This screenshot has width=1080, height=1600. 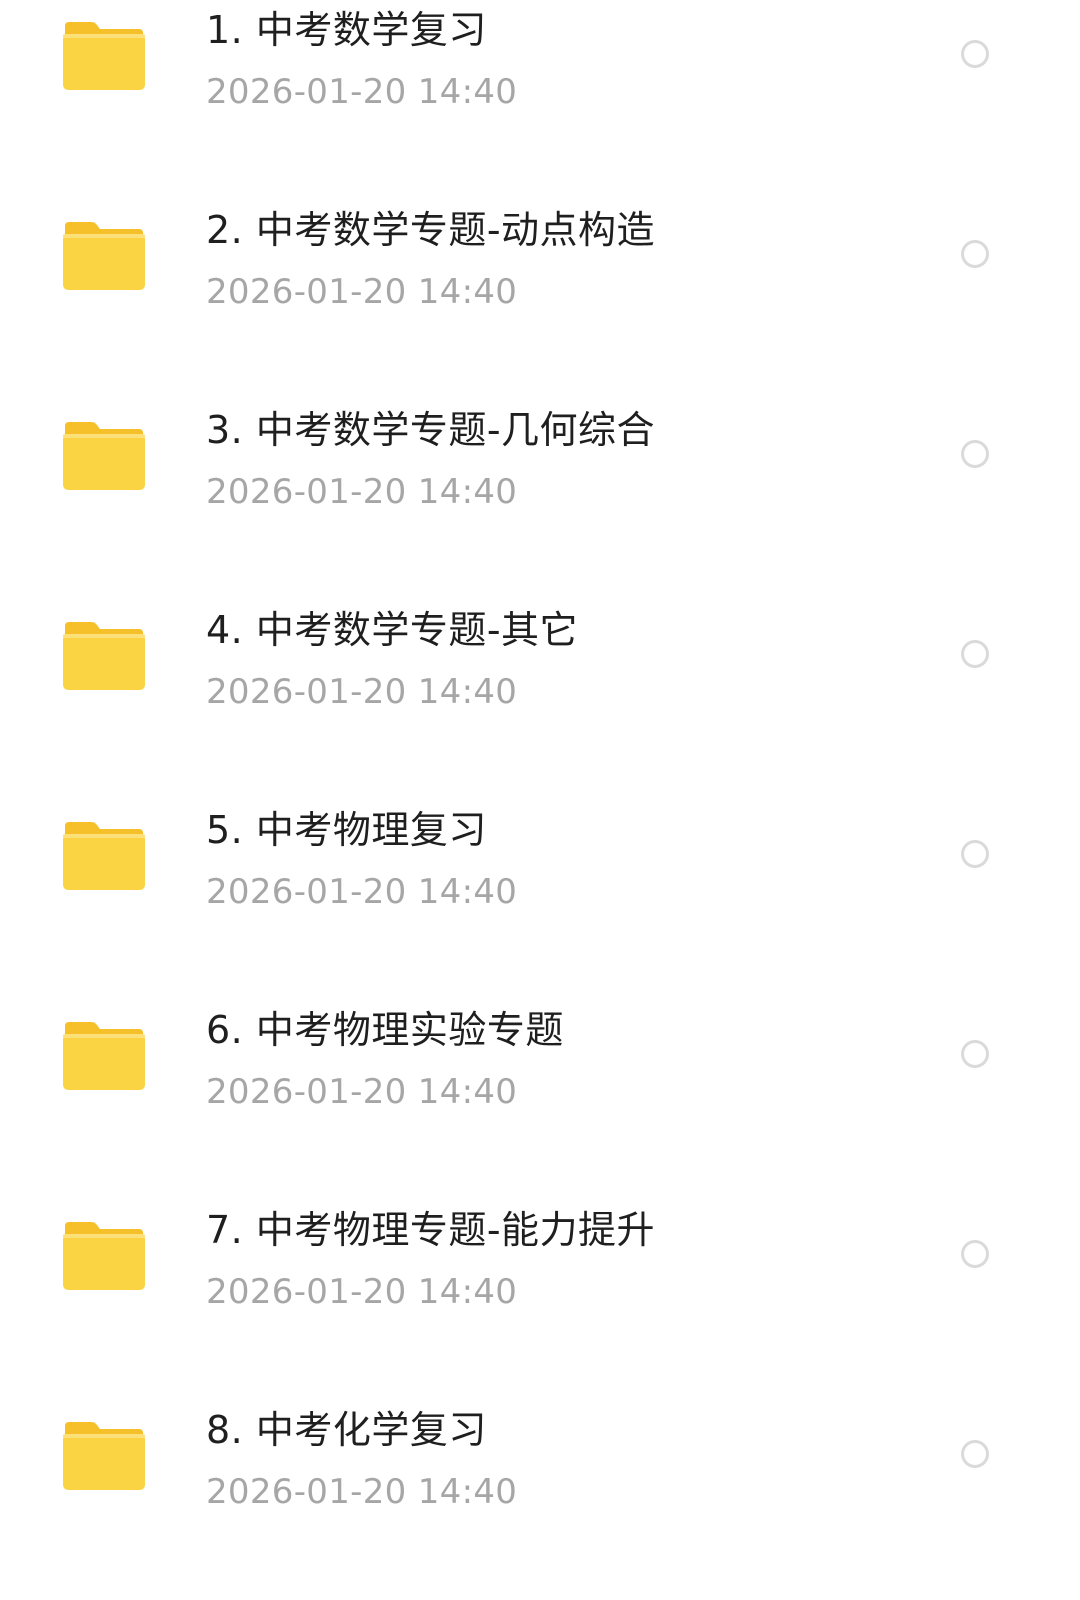 What do you see at coordinates (431, 230) in the screenshot?
I see `folder-name: 2. 中考数学专题-动点构造` at bounding box center [431, 230].